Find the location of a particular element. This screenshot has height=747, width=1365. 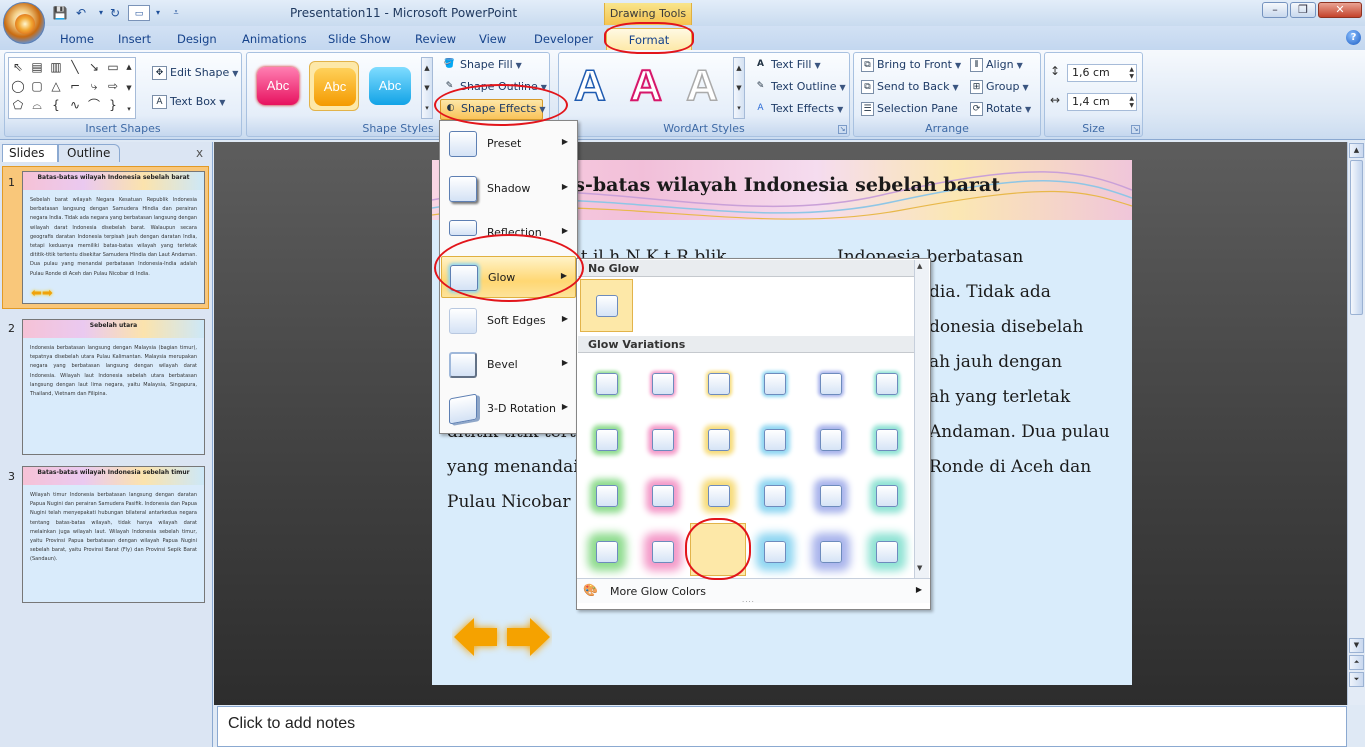

tab-slide-show: Slide Show is located at coordinates (359, 39).